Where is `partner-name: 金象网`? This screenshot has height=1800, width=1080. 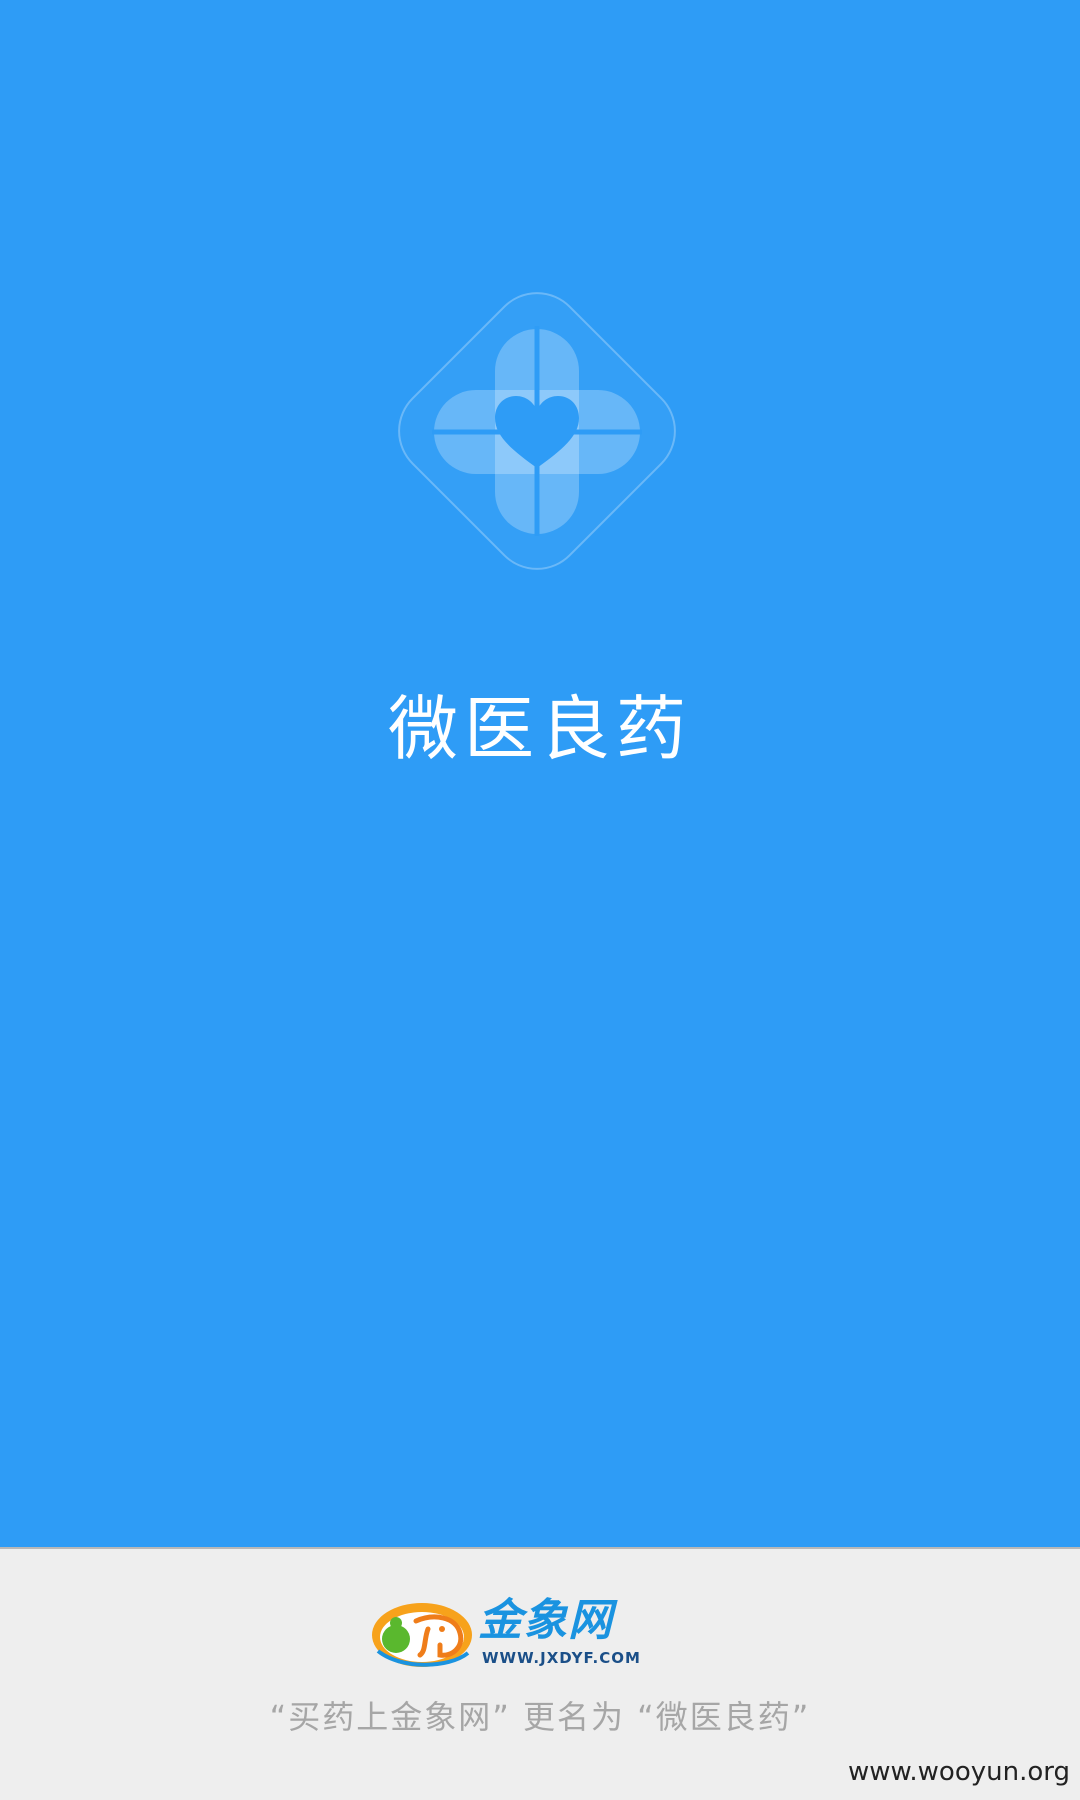
partner-name: 金象网 is located at coordinates (545, 1620).